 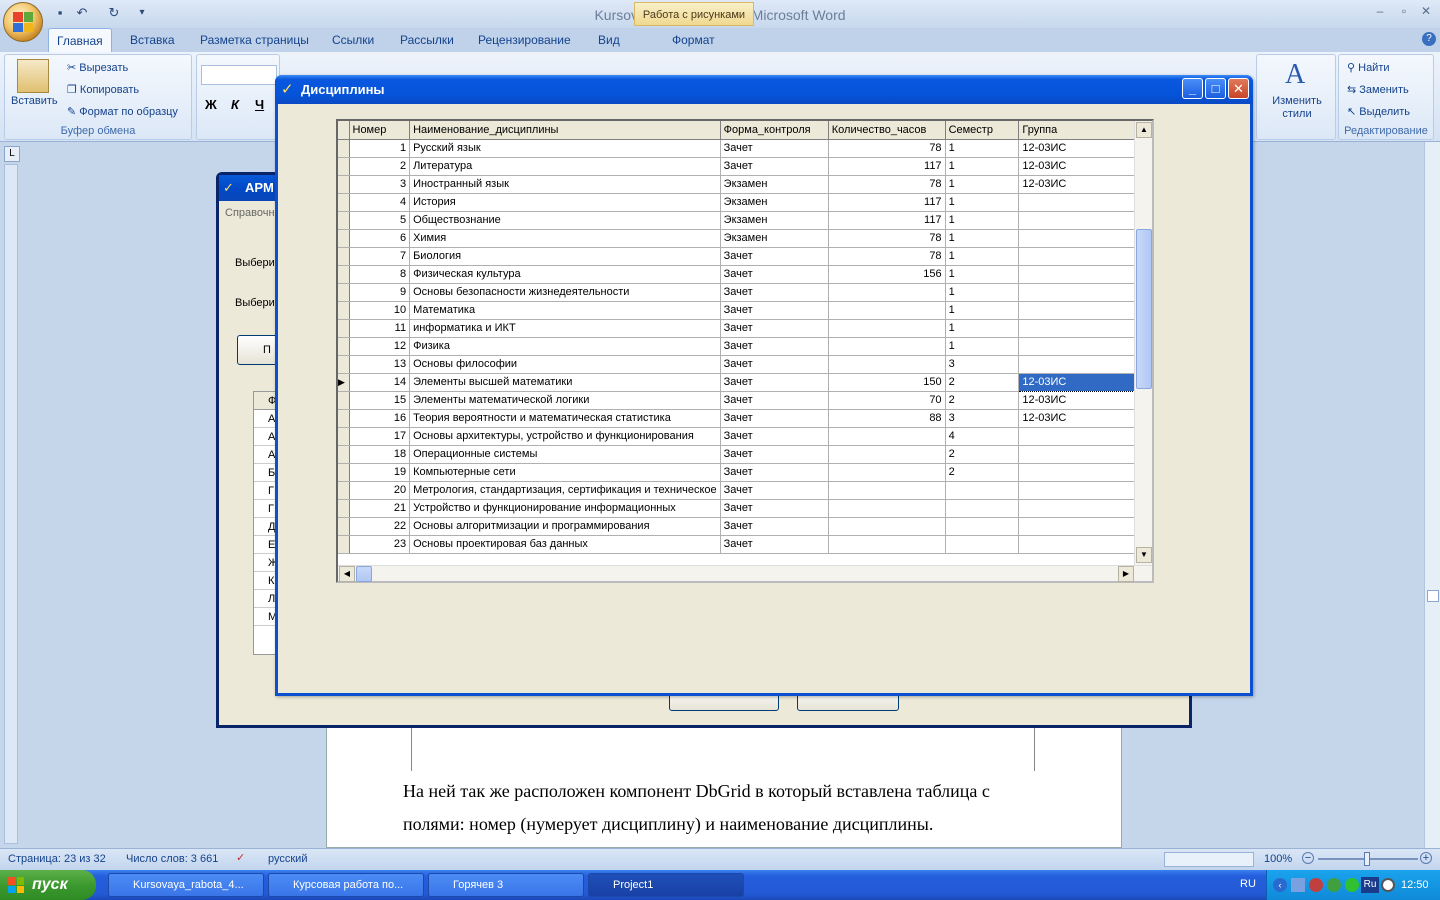 What do you see at coordinates (1432, 495) in the screenshot?
I see `document-scrollbar` at bounding box center [1432, 495].